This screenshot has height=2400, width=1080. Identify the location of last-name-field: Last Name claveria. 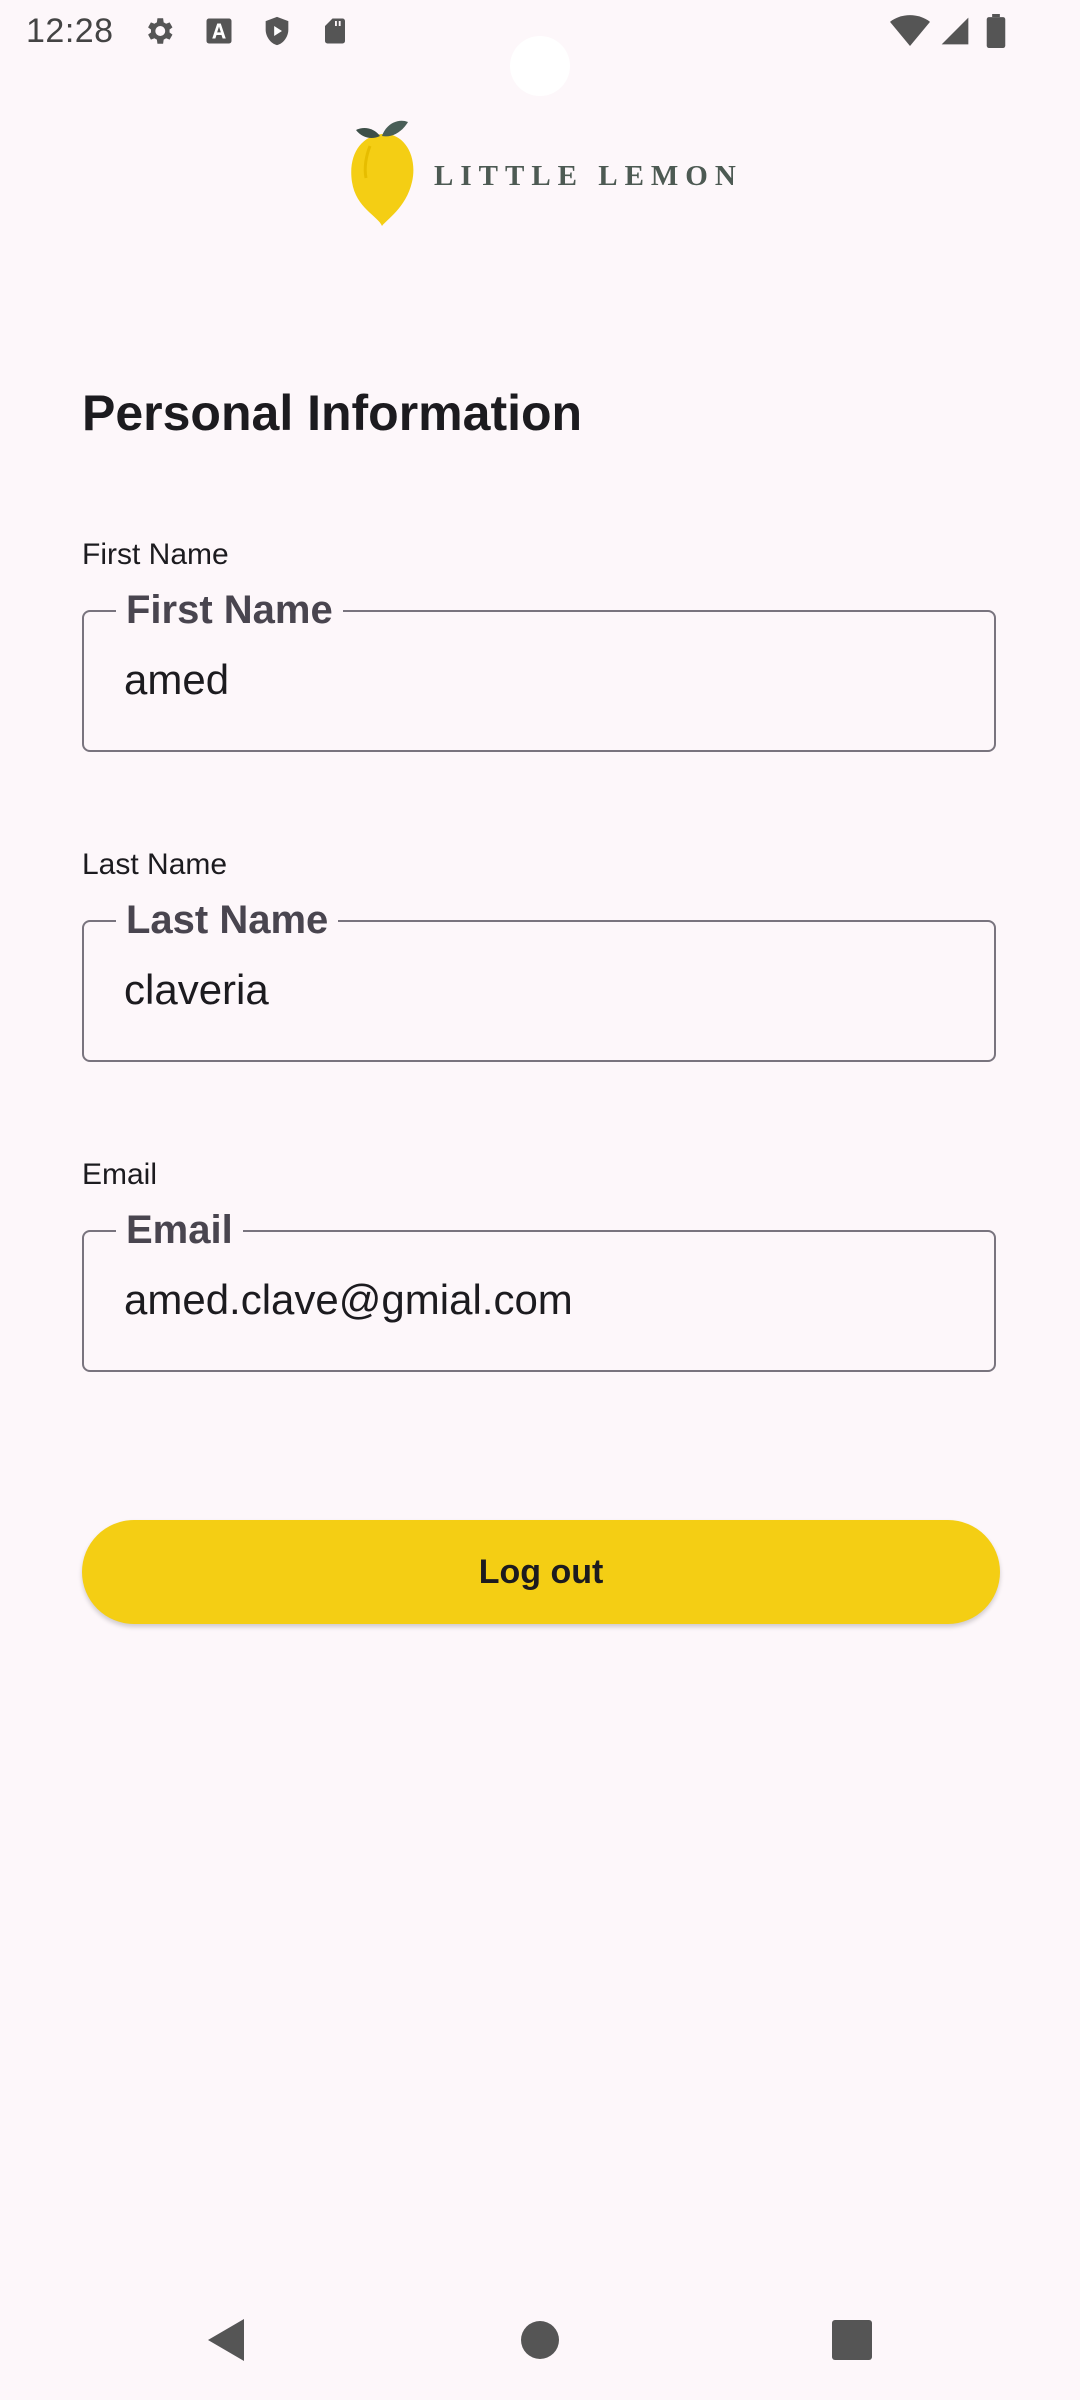
(539, 978).